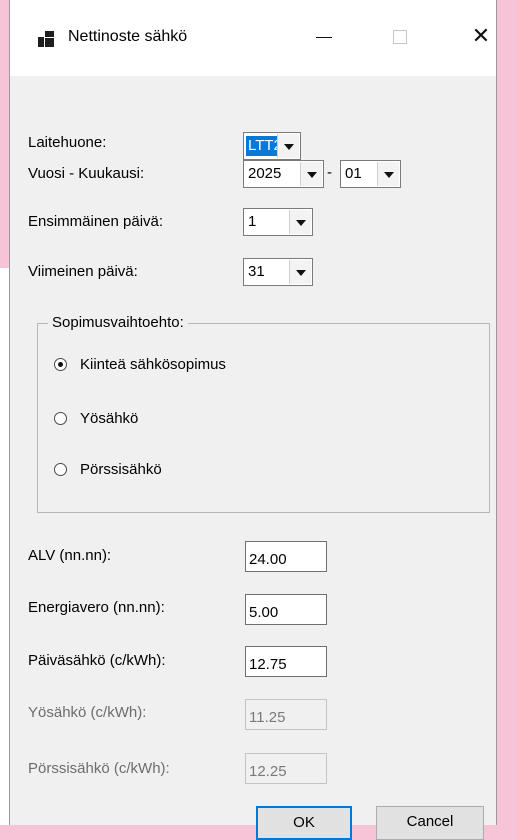 The image size is (517, 840). Describe the element at coordinates (67, 142) in the screenshot. I see `laitehuone-label: Laitehuone:` at that location.